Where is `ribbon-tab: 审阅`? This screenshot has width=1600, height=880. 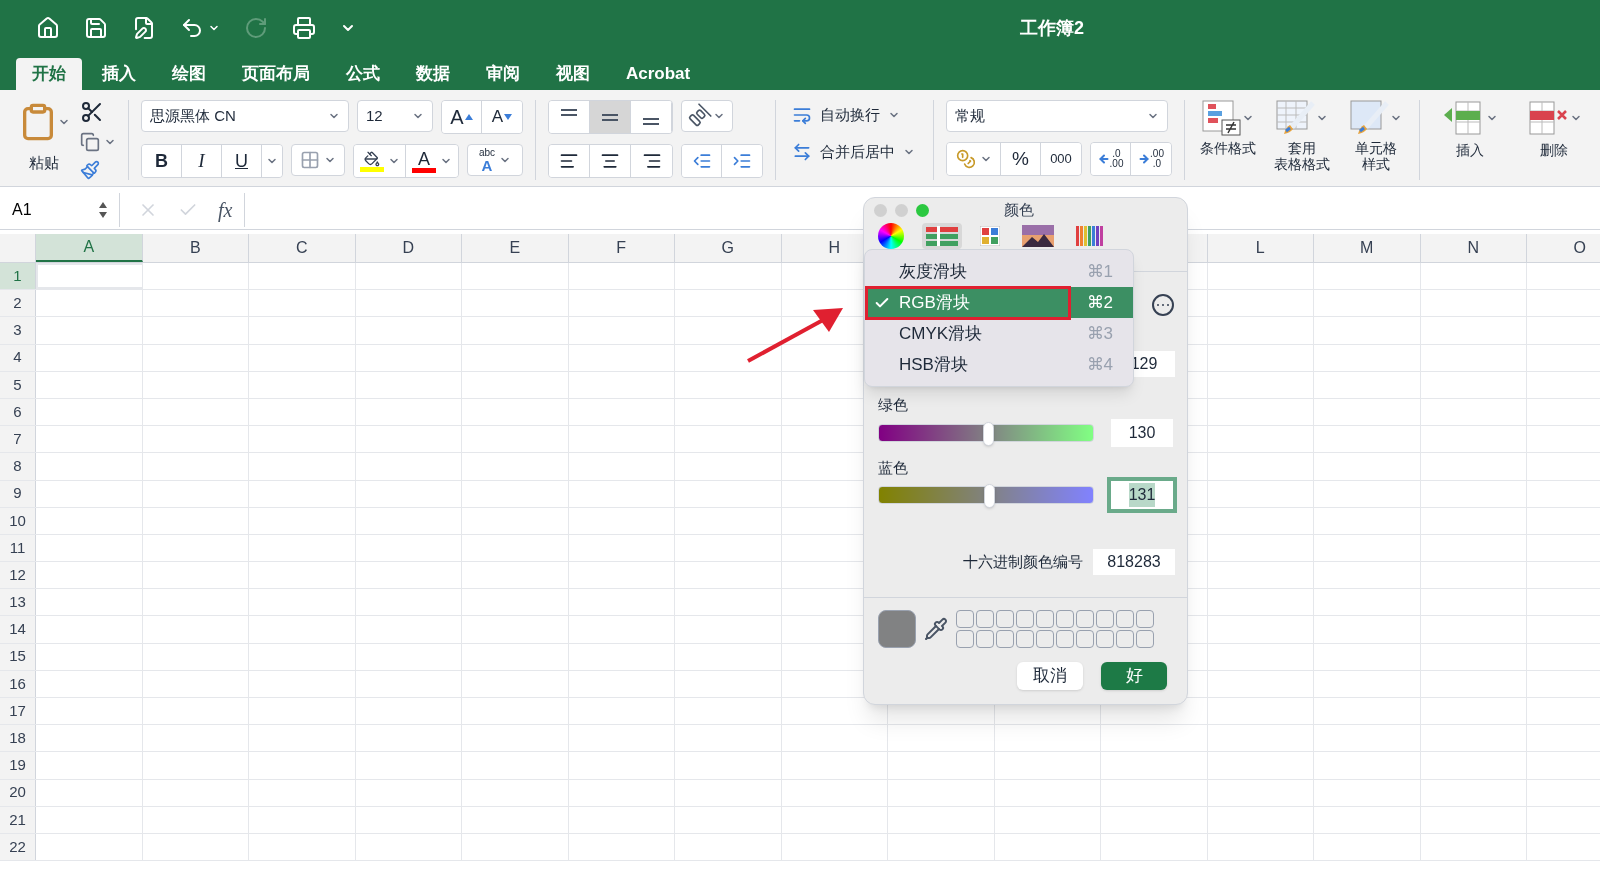 ribbon-tab: 审阅 is located at coordinates (503, 74).